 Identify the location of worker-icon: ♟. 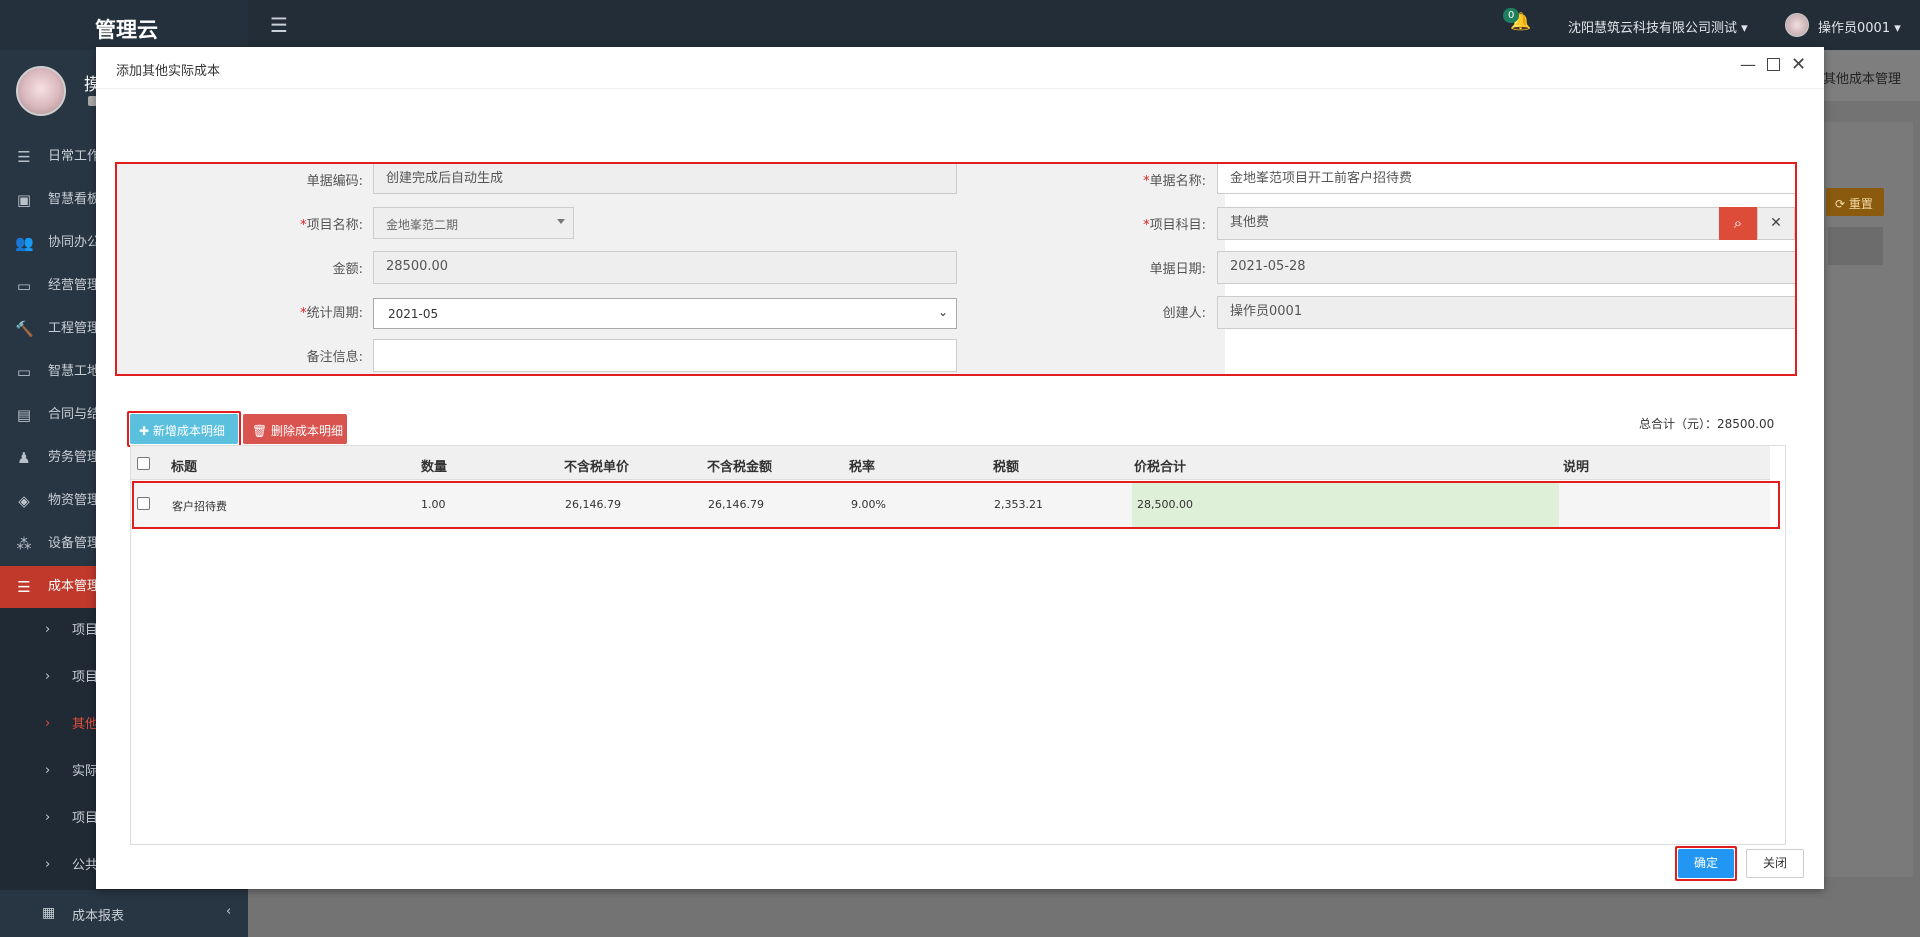
(24, 458).